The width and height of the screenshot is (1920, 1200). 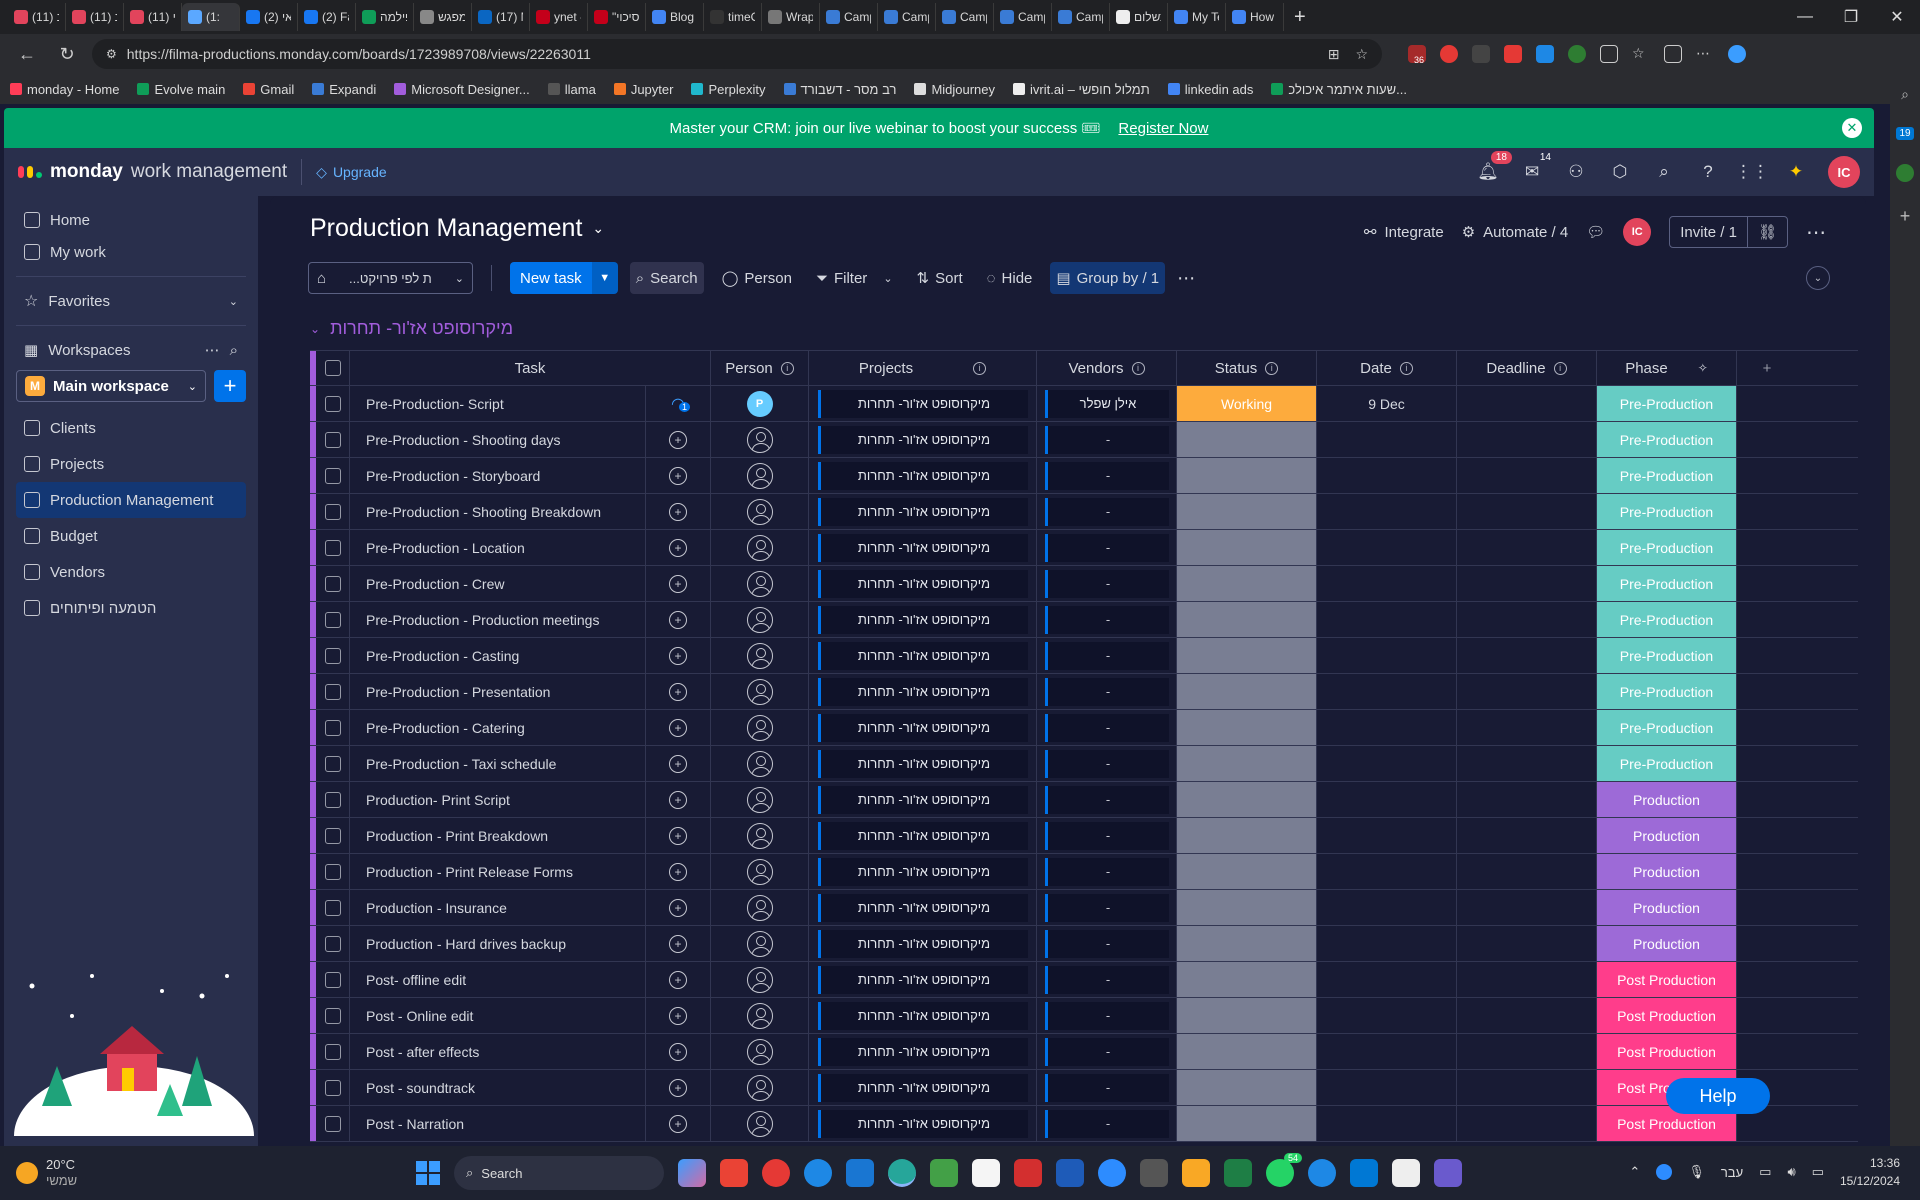 I want to click on column-header-vendors: Vendors i, so click(x=1107, y=368).